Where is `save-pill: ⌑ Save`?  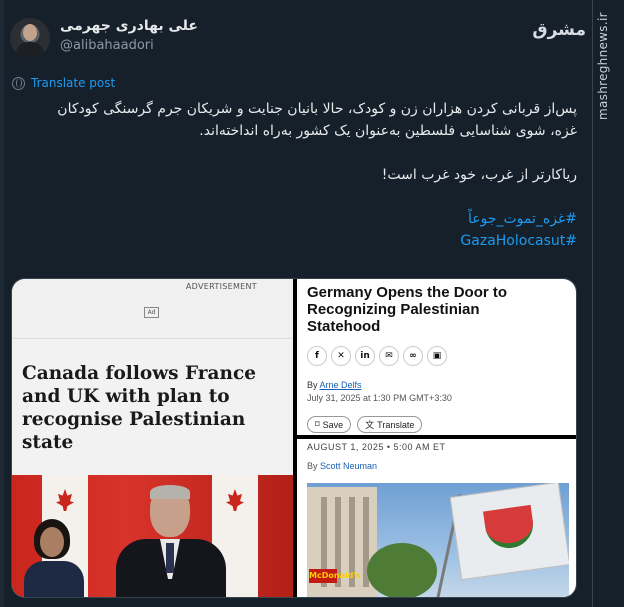
save-pill: ⌑ Save is located at coordinates (329, 424).